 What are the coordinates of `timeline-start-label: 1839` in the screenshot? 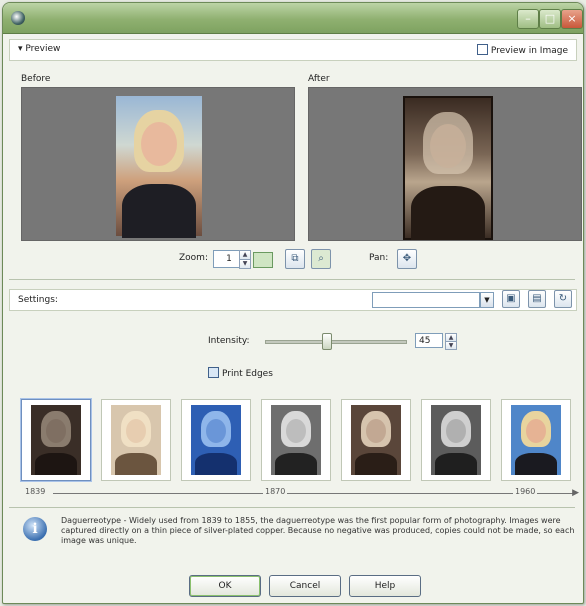 It's located at (35, 491).